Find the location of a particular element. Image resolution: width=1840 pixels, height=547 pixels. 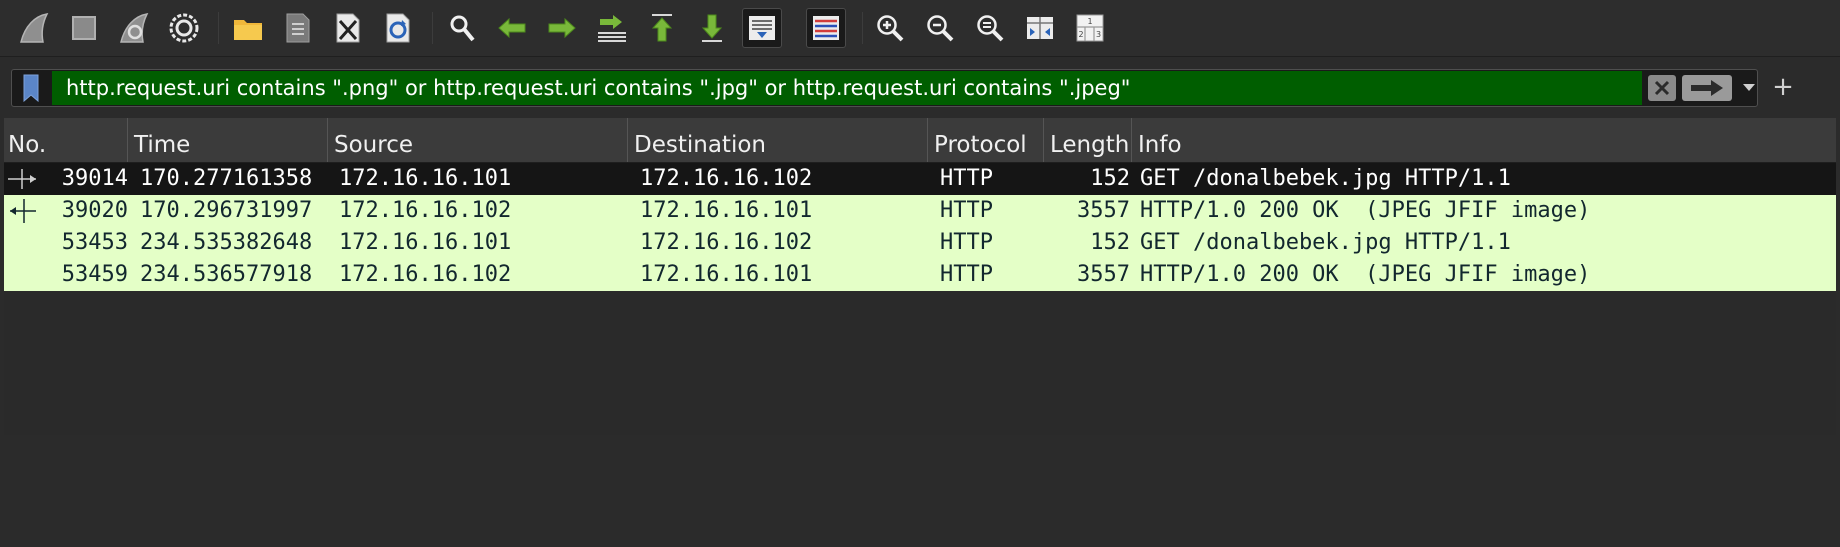

clear-filter-icon is located at coordinates (1662, 88).